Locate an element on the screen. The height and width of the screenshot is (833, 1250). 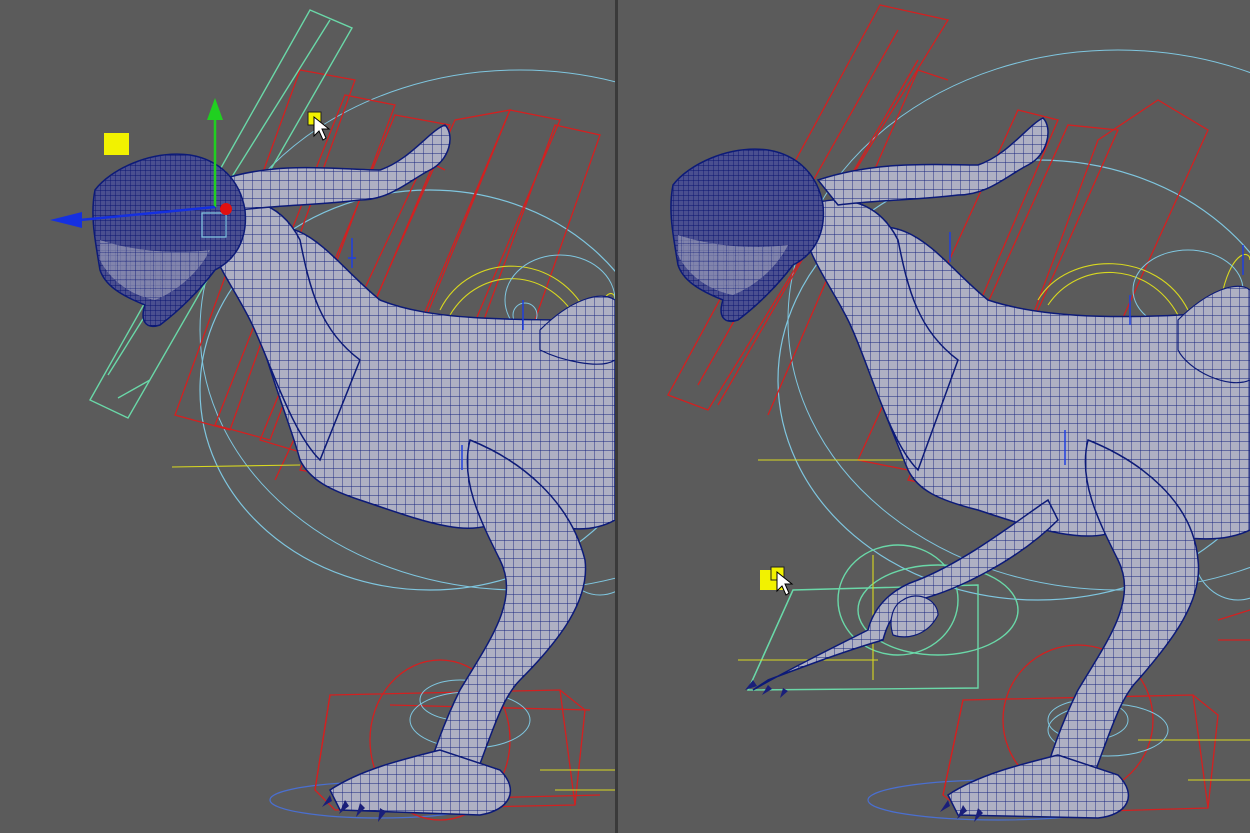
yellow-handle is located at coordinates (116, 144).